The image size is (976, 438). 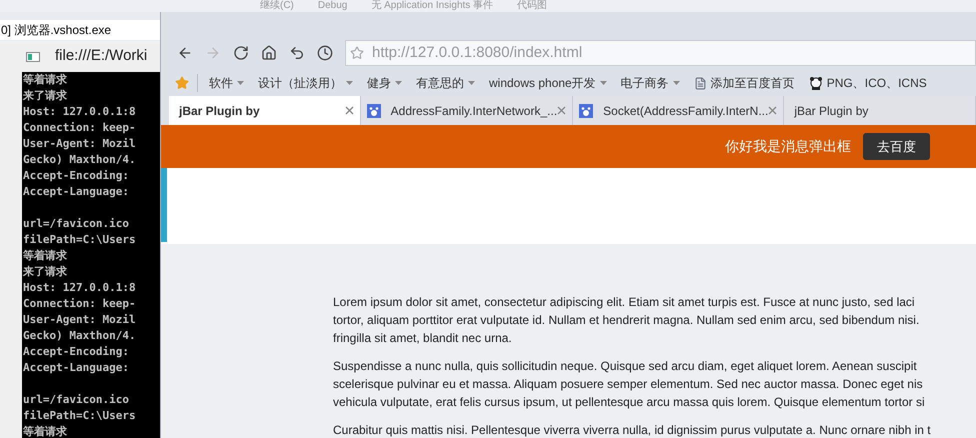 What do you see at coordinates (548, 83) in the screenshot?
I see `bookmark: windows phone开发` at bounding box center [548, 83].